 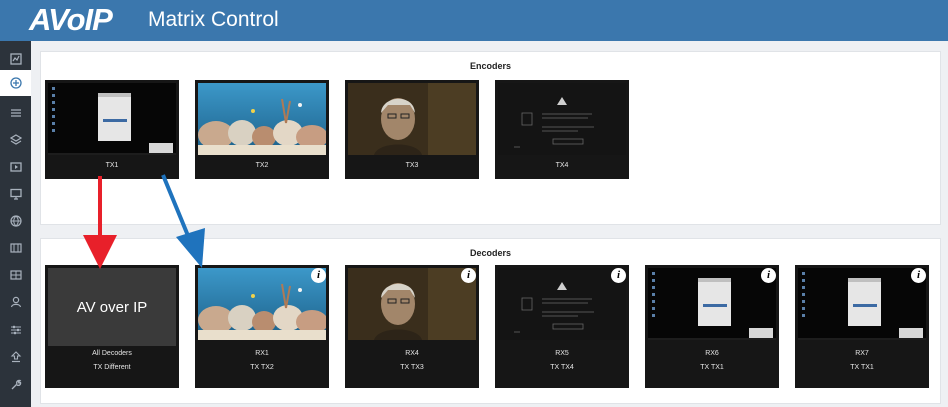 What do you see at coordinates (15, 193) in the screenshot?
I see `monitor-icon` at bounding box center [15, 193].